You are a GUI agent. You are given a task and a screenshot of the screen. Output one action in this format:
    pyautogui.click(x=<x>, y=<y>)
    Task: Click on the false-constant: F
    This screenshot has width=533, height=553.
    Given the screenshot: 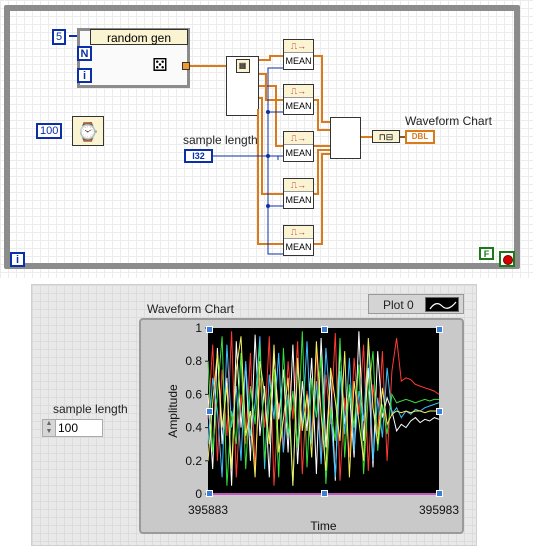 What is the action you would take?
    pyautogui.click(x=486, y=253)
    